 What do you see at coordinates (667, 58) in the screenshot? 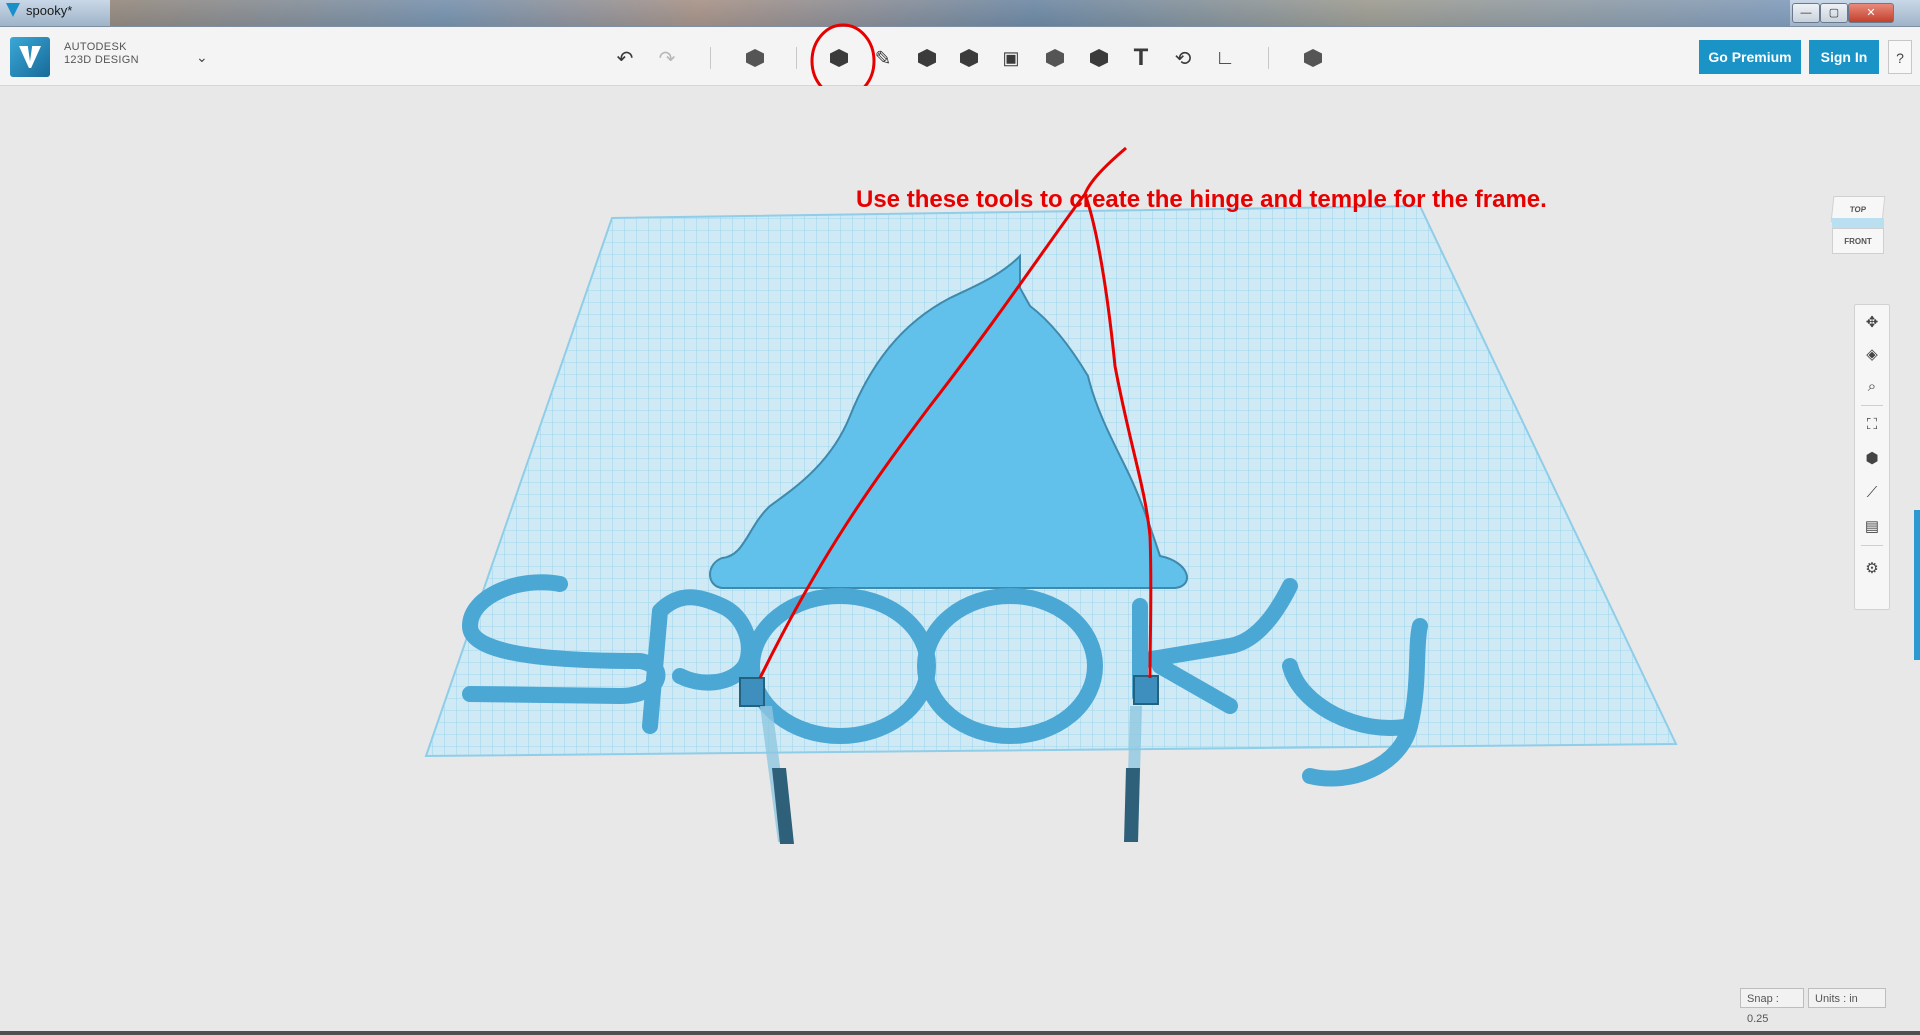
I see `redo-icon: ↷` at bounding box center [667, 58].